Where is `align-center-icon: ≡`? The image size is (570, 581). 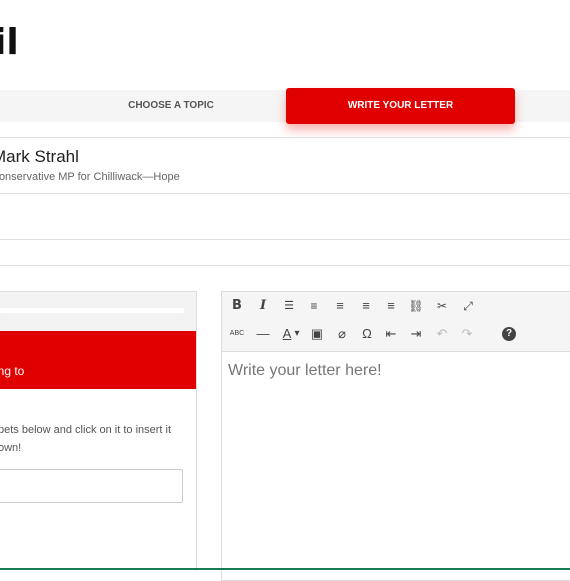
align-center-icon: ≡ is located at coordinates (366, 306).